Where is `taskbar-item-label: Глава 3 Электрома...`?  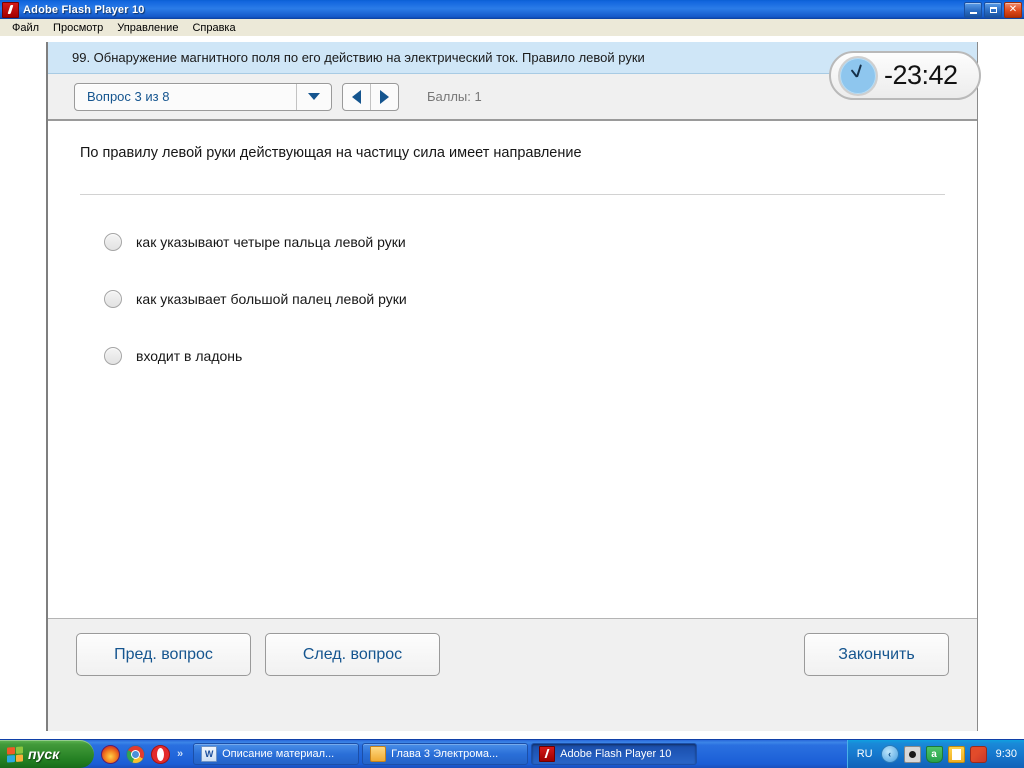
taskbar-item-label: Глава 3 Электрома... is located at coordinates (445, 754).